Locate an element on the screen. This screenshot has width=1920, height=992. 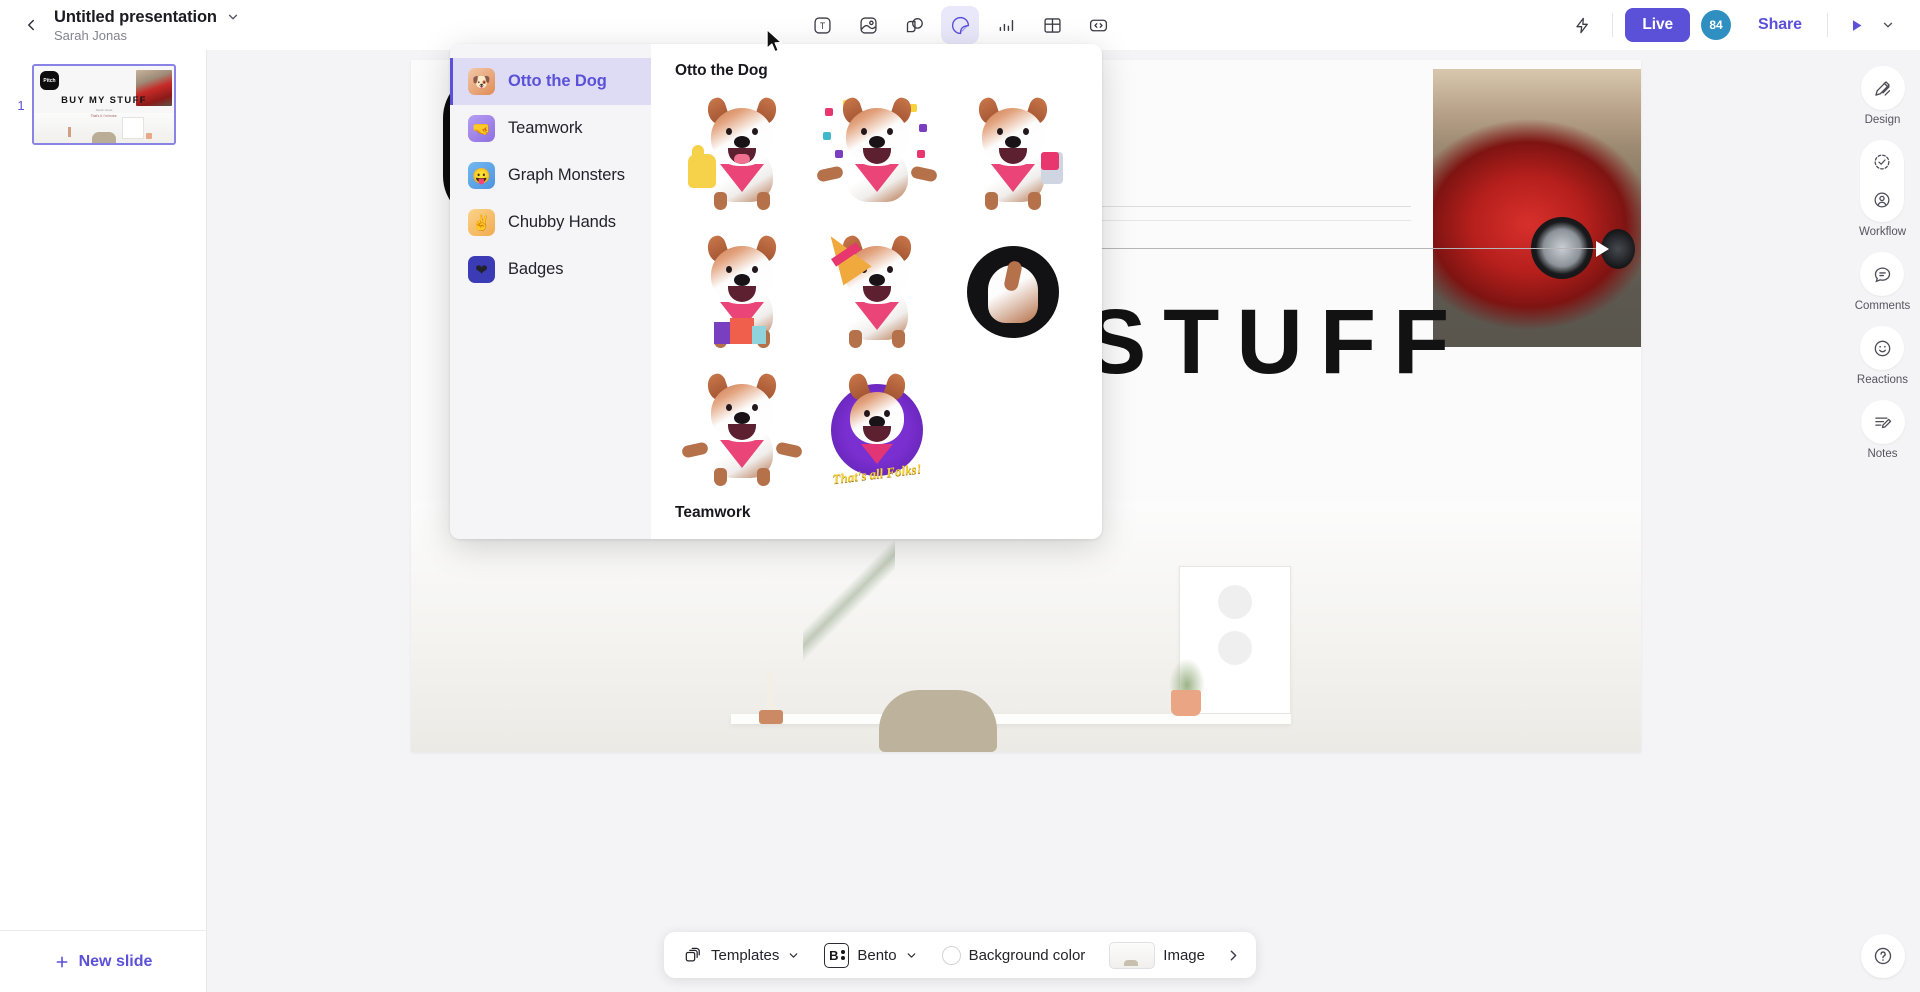
text-icon: T is located at coordinates (822, 25).